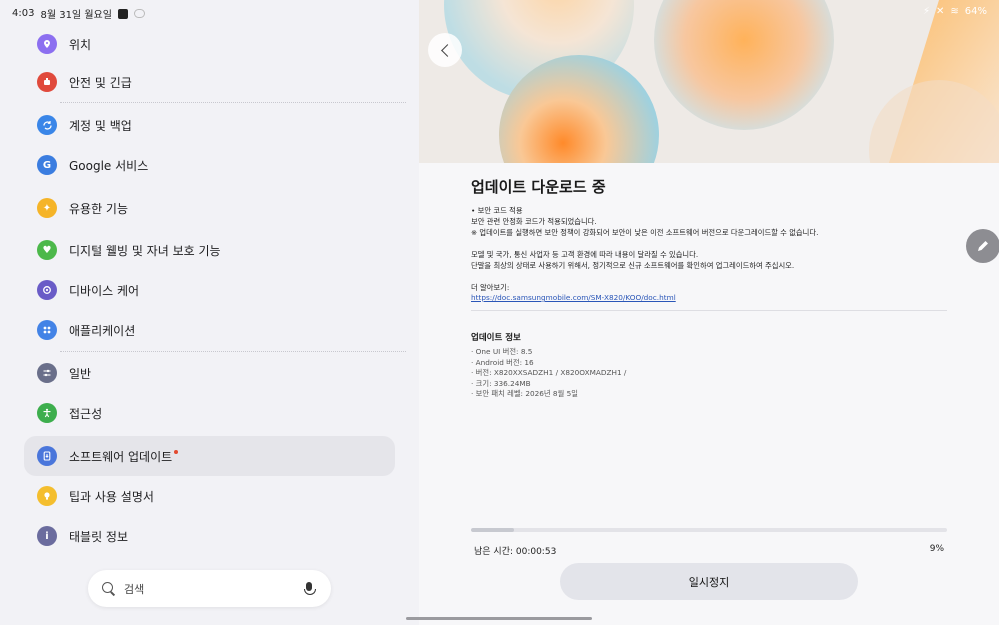 The width and height of the screenshot is (999, 625). I want to click on vibrate-icon: ⚡, so click(926, 11).